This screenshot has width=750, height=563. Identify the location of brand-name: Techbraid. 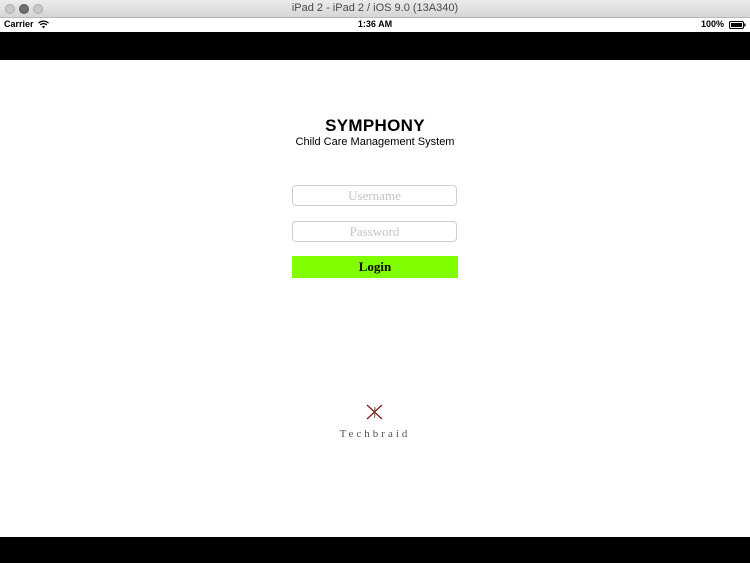
(375, 434).